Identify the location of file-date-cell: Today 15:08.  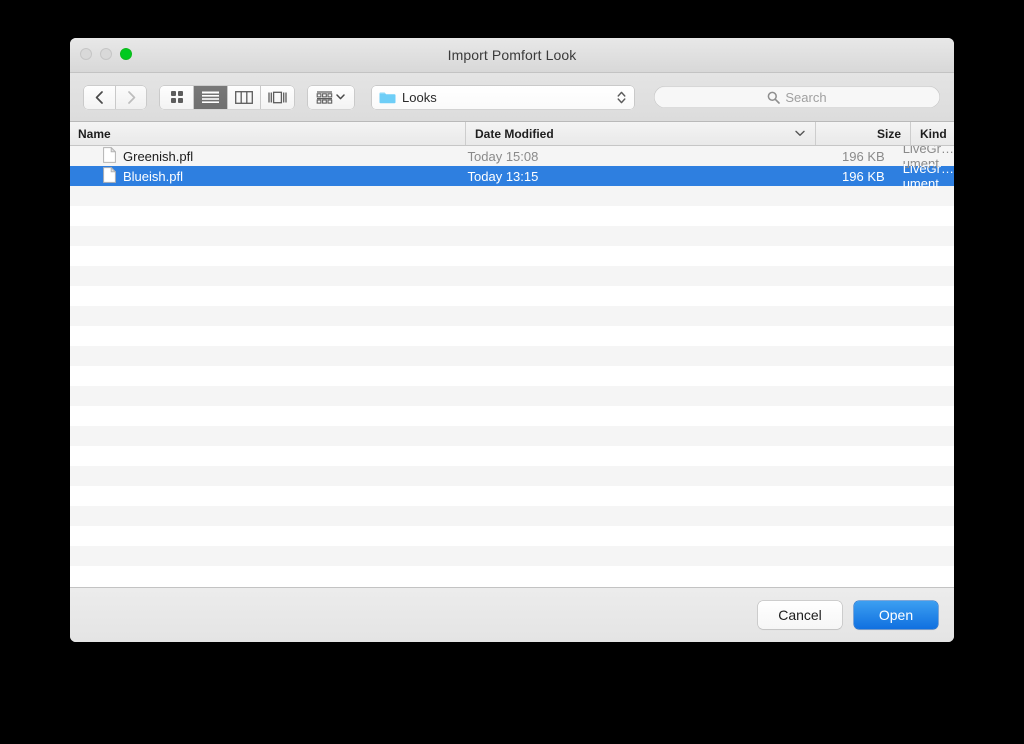
(503, 156).